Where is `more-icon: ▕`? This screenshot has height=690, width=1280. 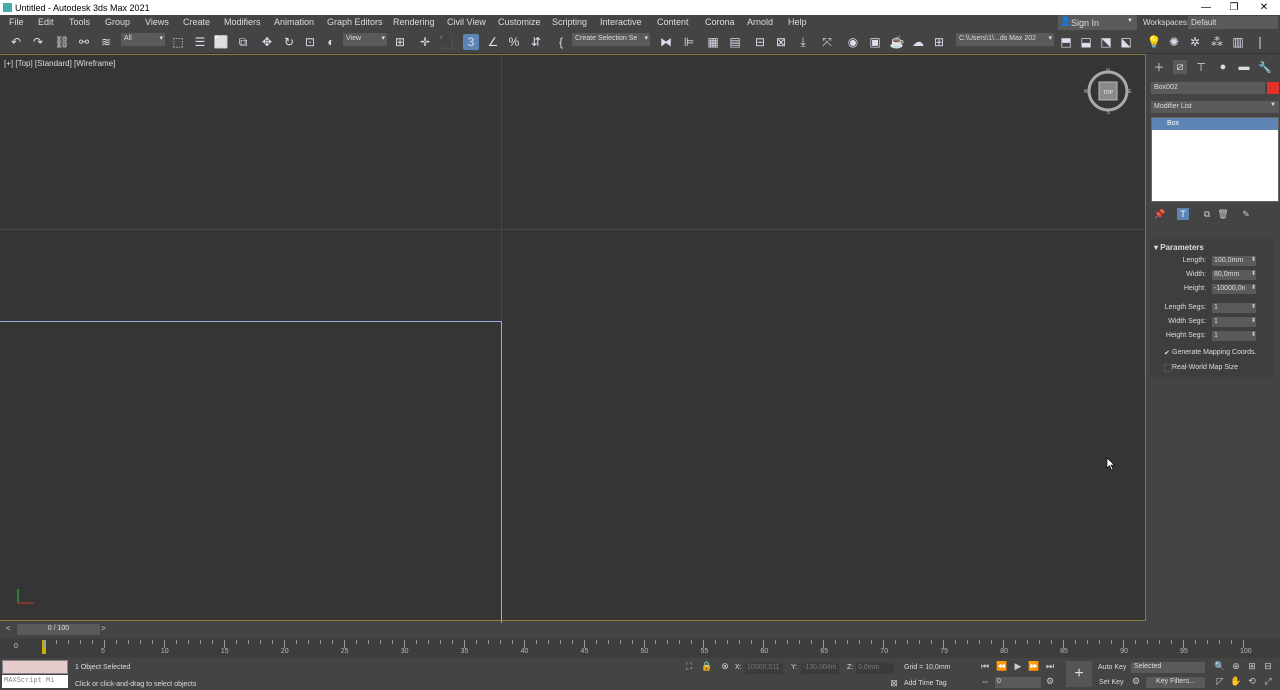
more-icon: ▕ is located at coordinates (1275, 42).